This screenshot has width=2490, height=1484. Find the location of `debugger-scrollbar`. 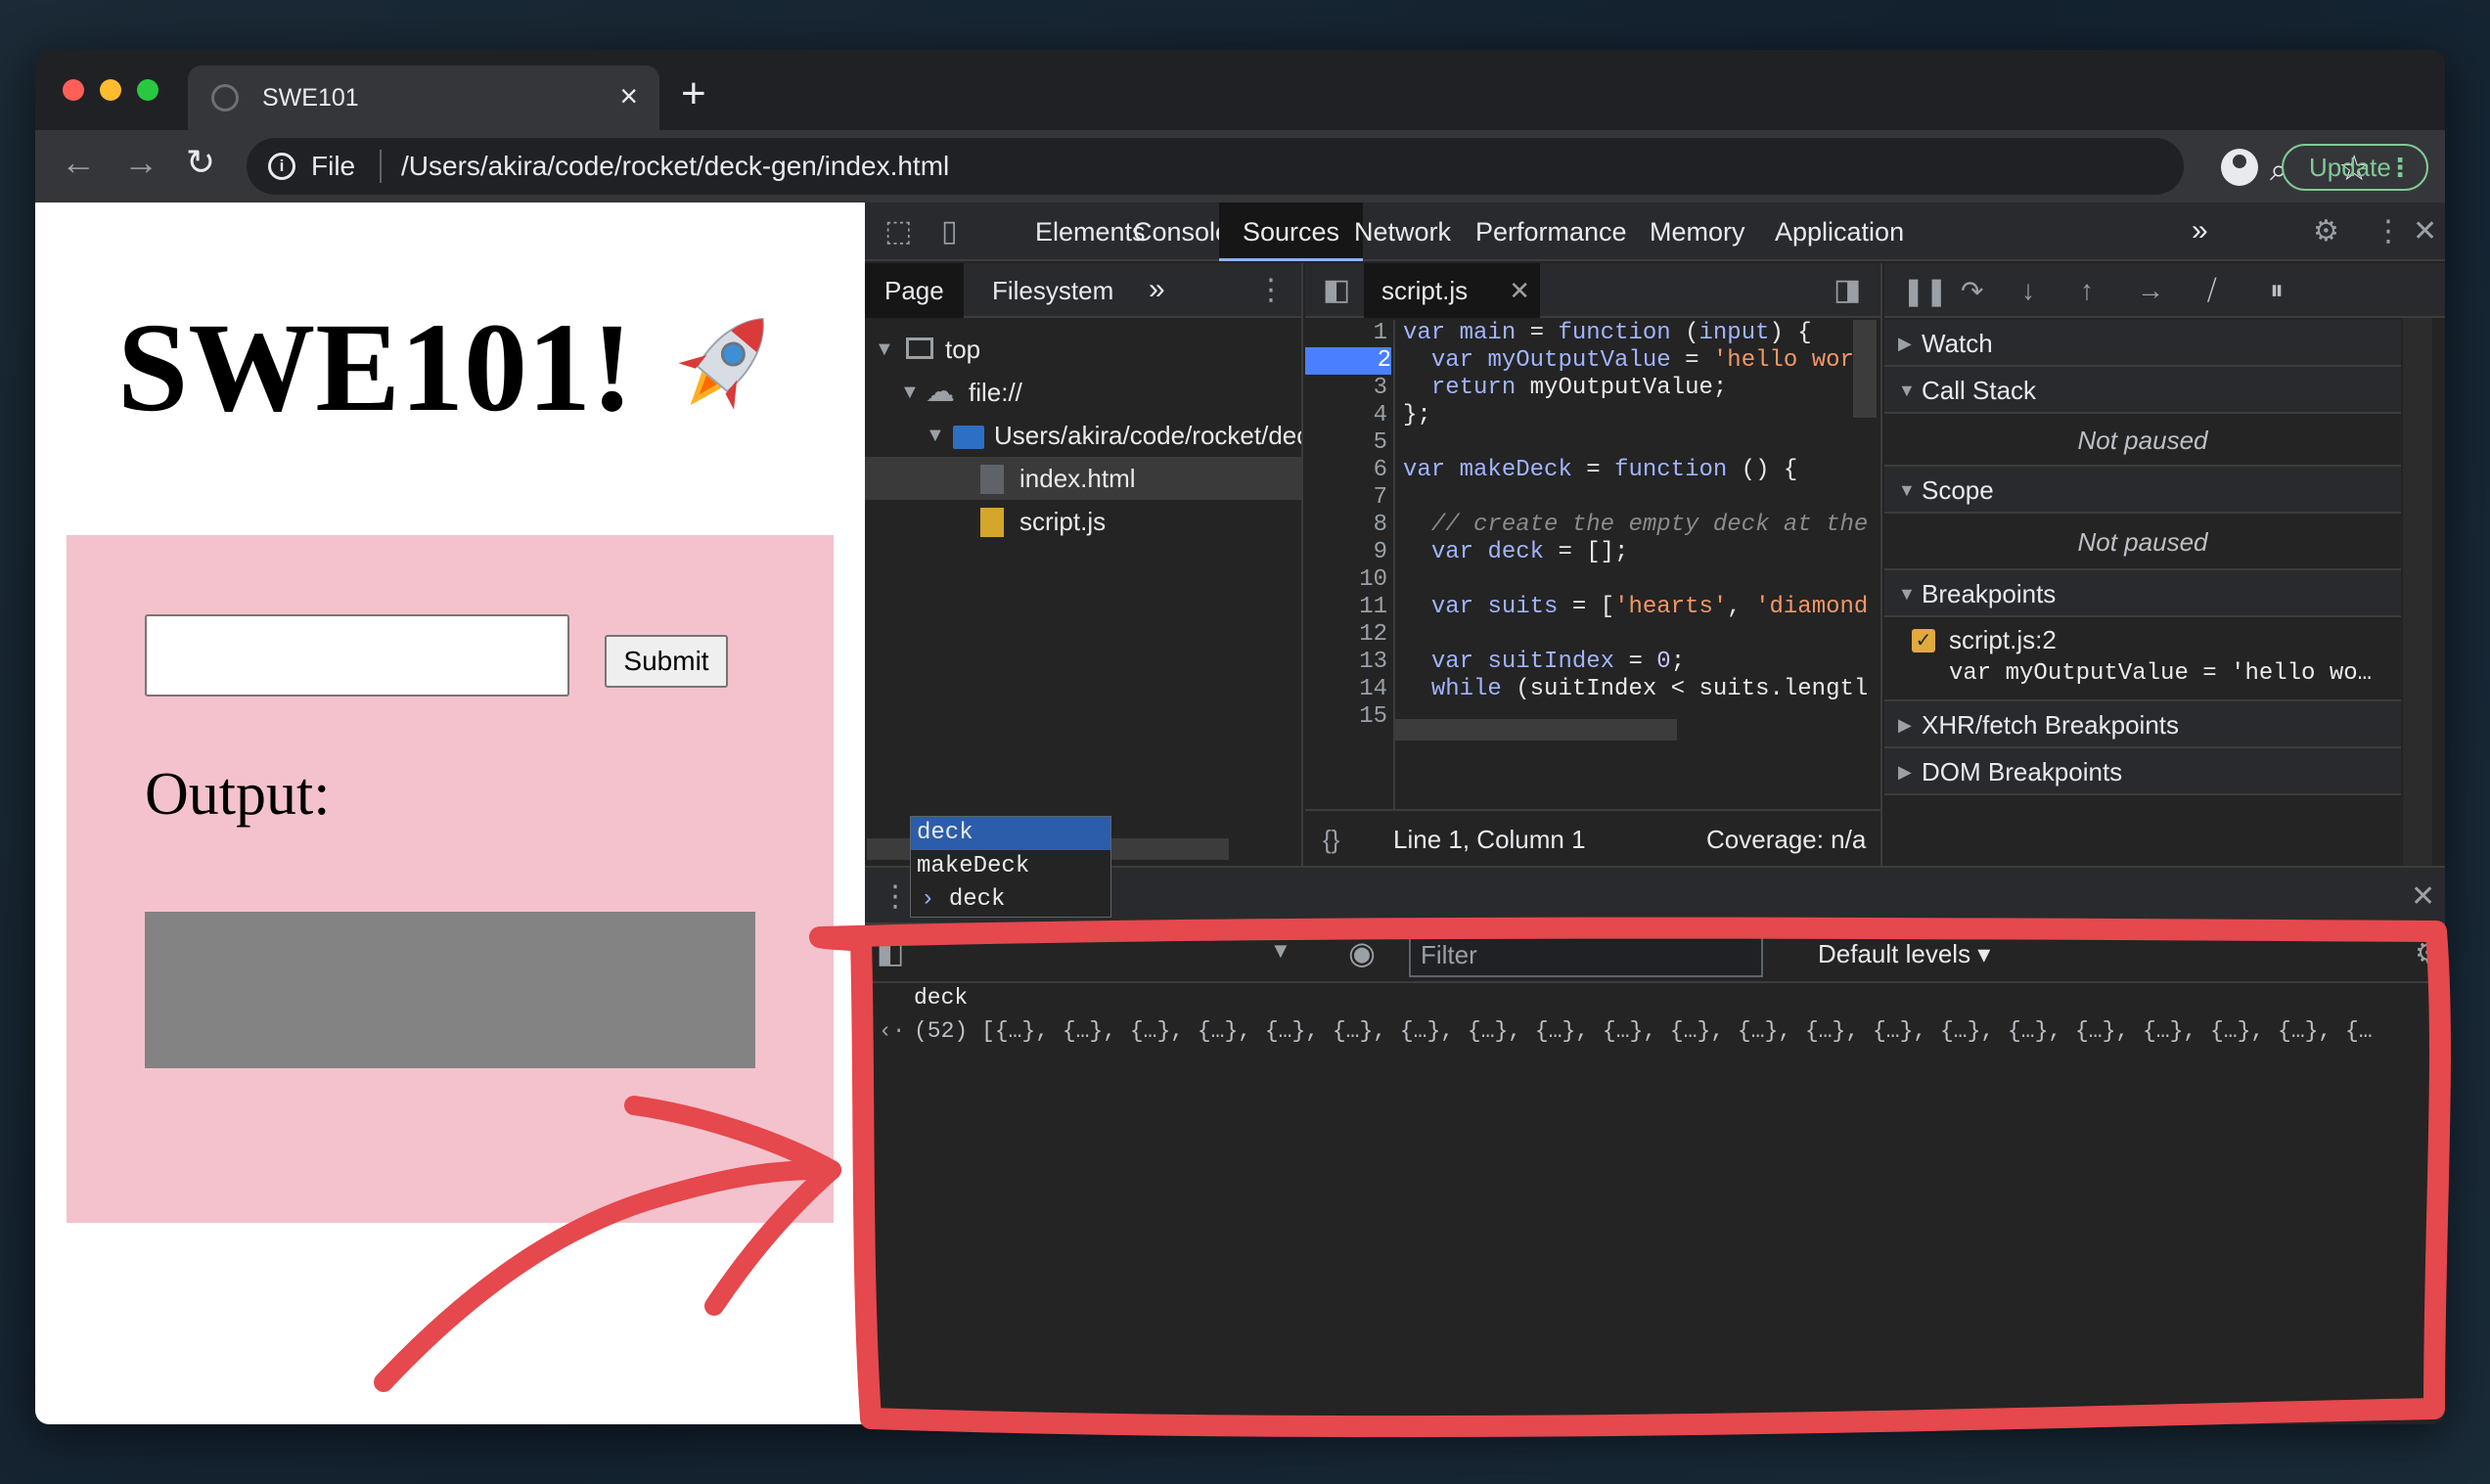

debugger-scrollbar is located at coordinates (2417, 592).